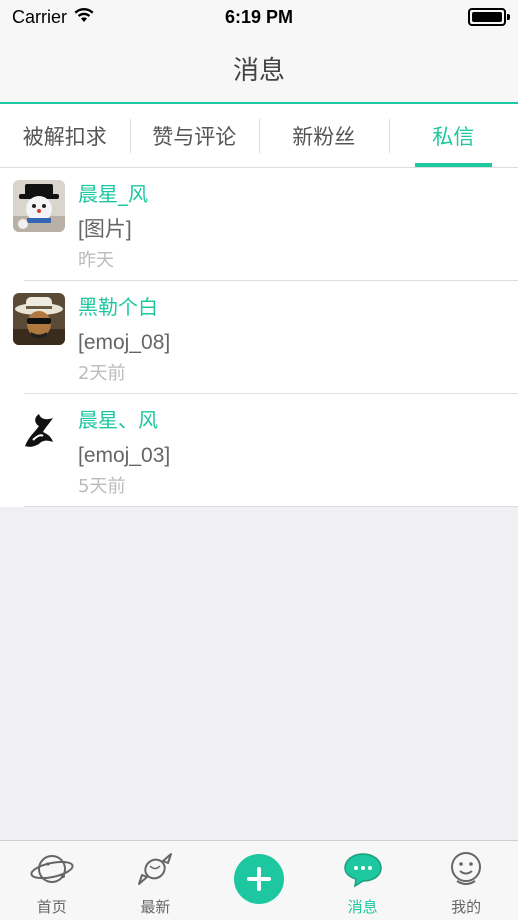  I want to click on page-title: 消息, so click(258, 70).